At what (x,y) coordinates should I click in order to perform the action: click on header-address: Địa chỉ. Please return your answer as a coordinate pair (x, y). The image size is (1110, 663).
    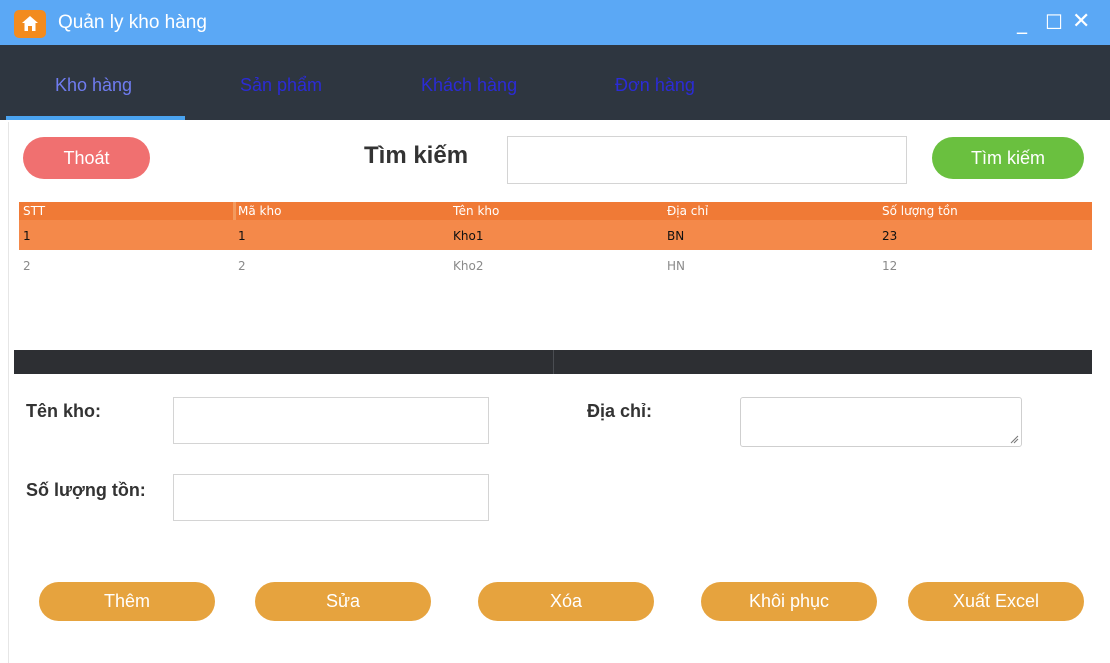
    Looking at the image, I should click on (687, 211).